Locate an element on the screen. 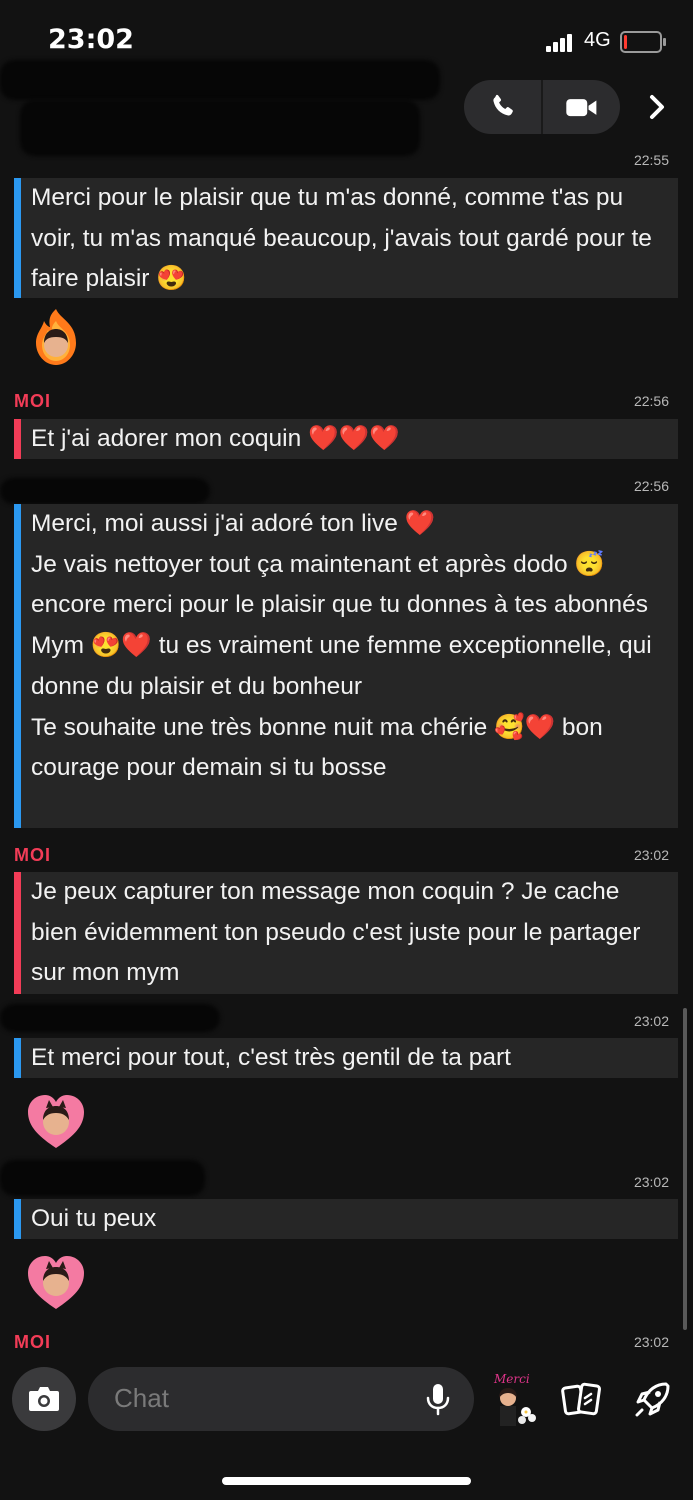 Image resolution: width=693 pixels, height=1500 pixels. voice-call-button is located at coordinates (502, 107).